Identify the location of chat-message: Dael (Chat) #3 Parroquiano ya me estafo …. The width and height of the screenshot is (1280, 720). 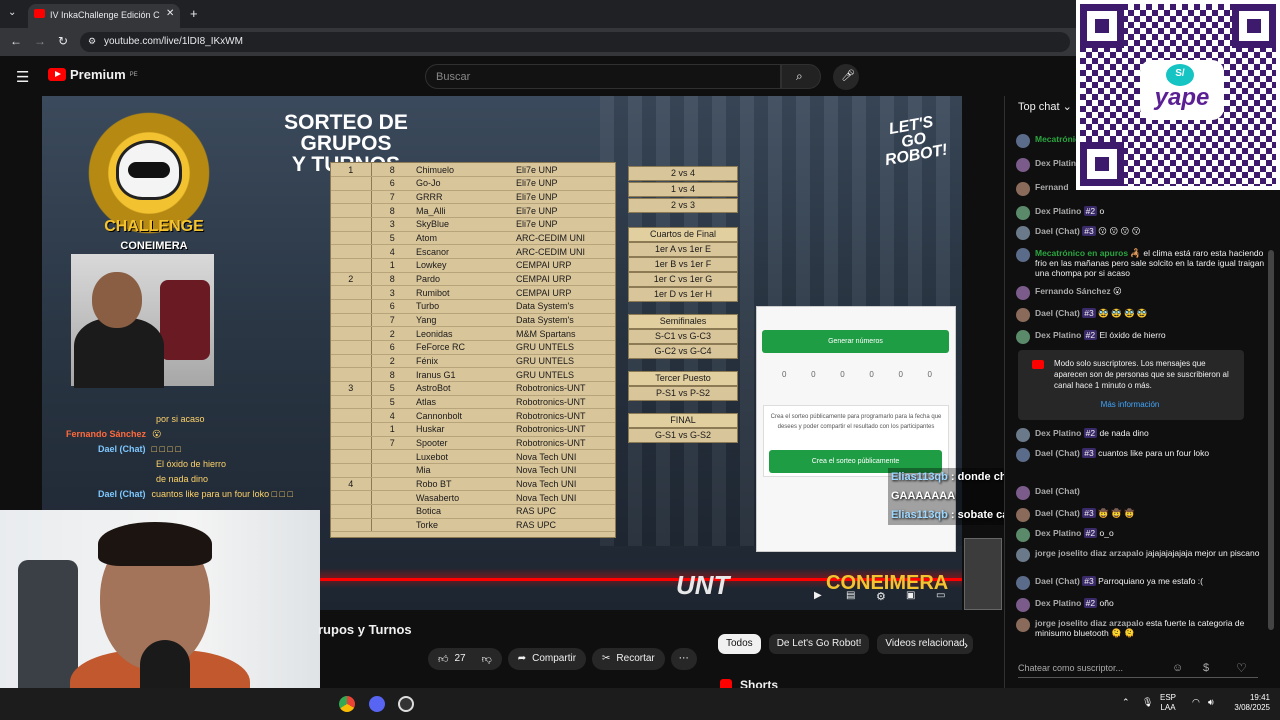
(1141, 583).